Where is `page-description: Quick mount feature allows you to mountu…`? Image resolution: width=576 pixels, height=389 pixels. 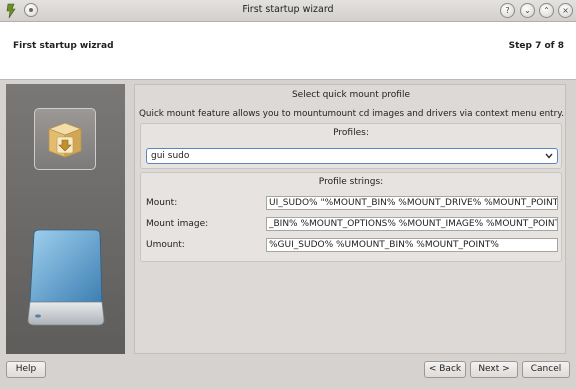
page-description: Quick mount feature allows you to mountu… is located at coordinates (351, 114).